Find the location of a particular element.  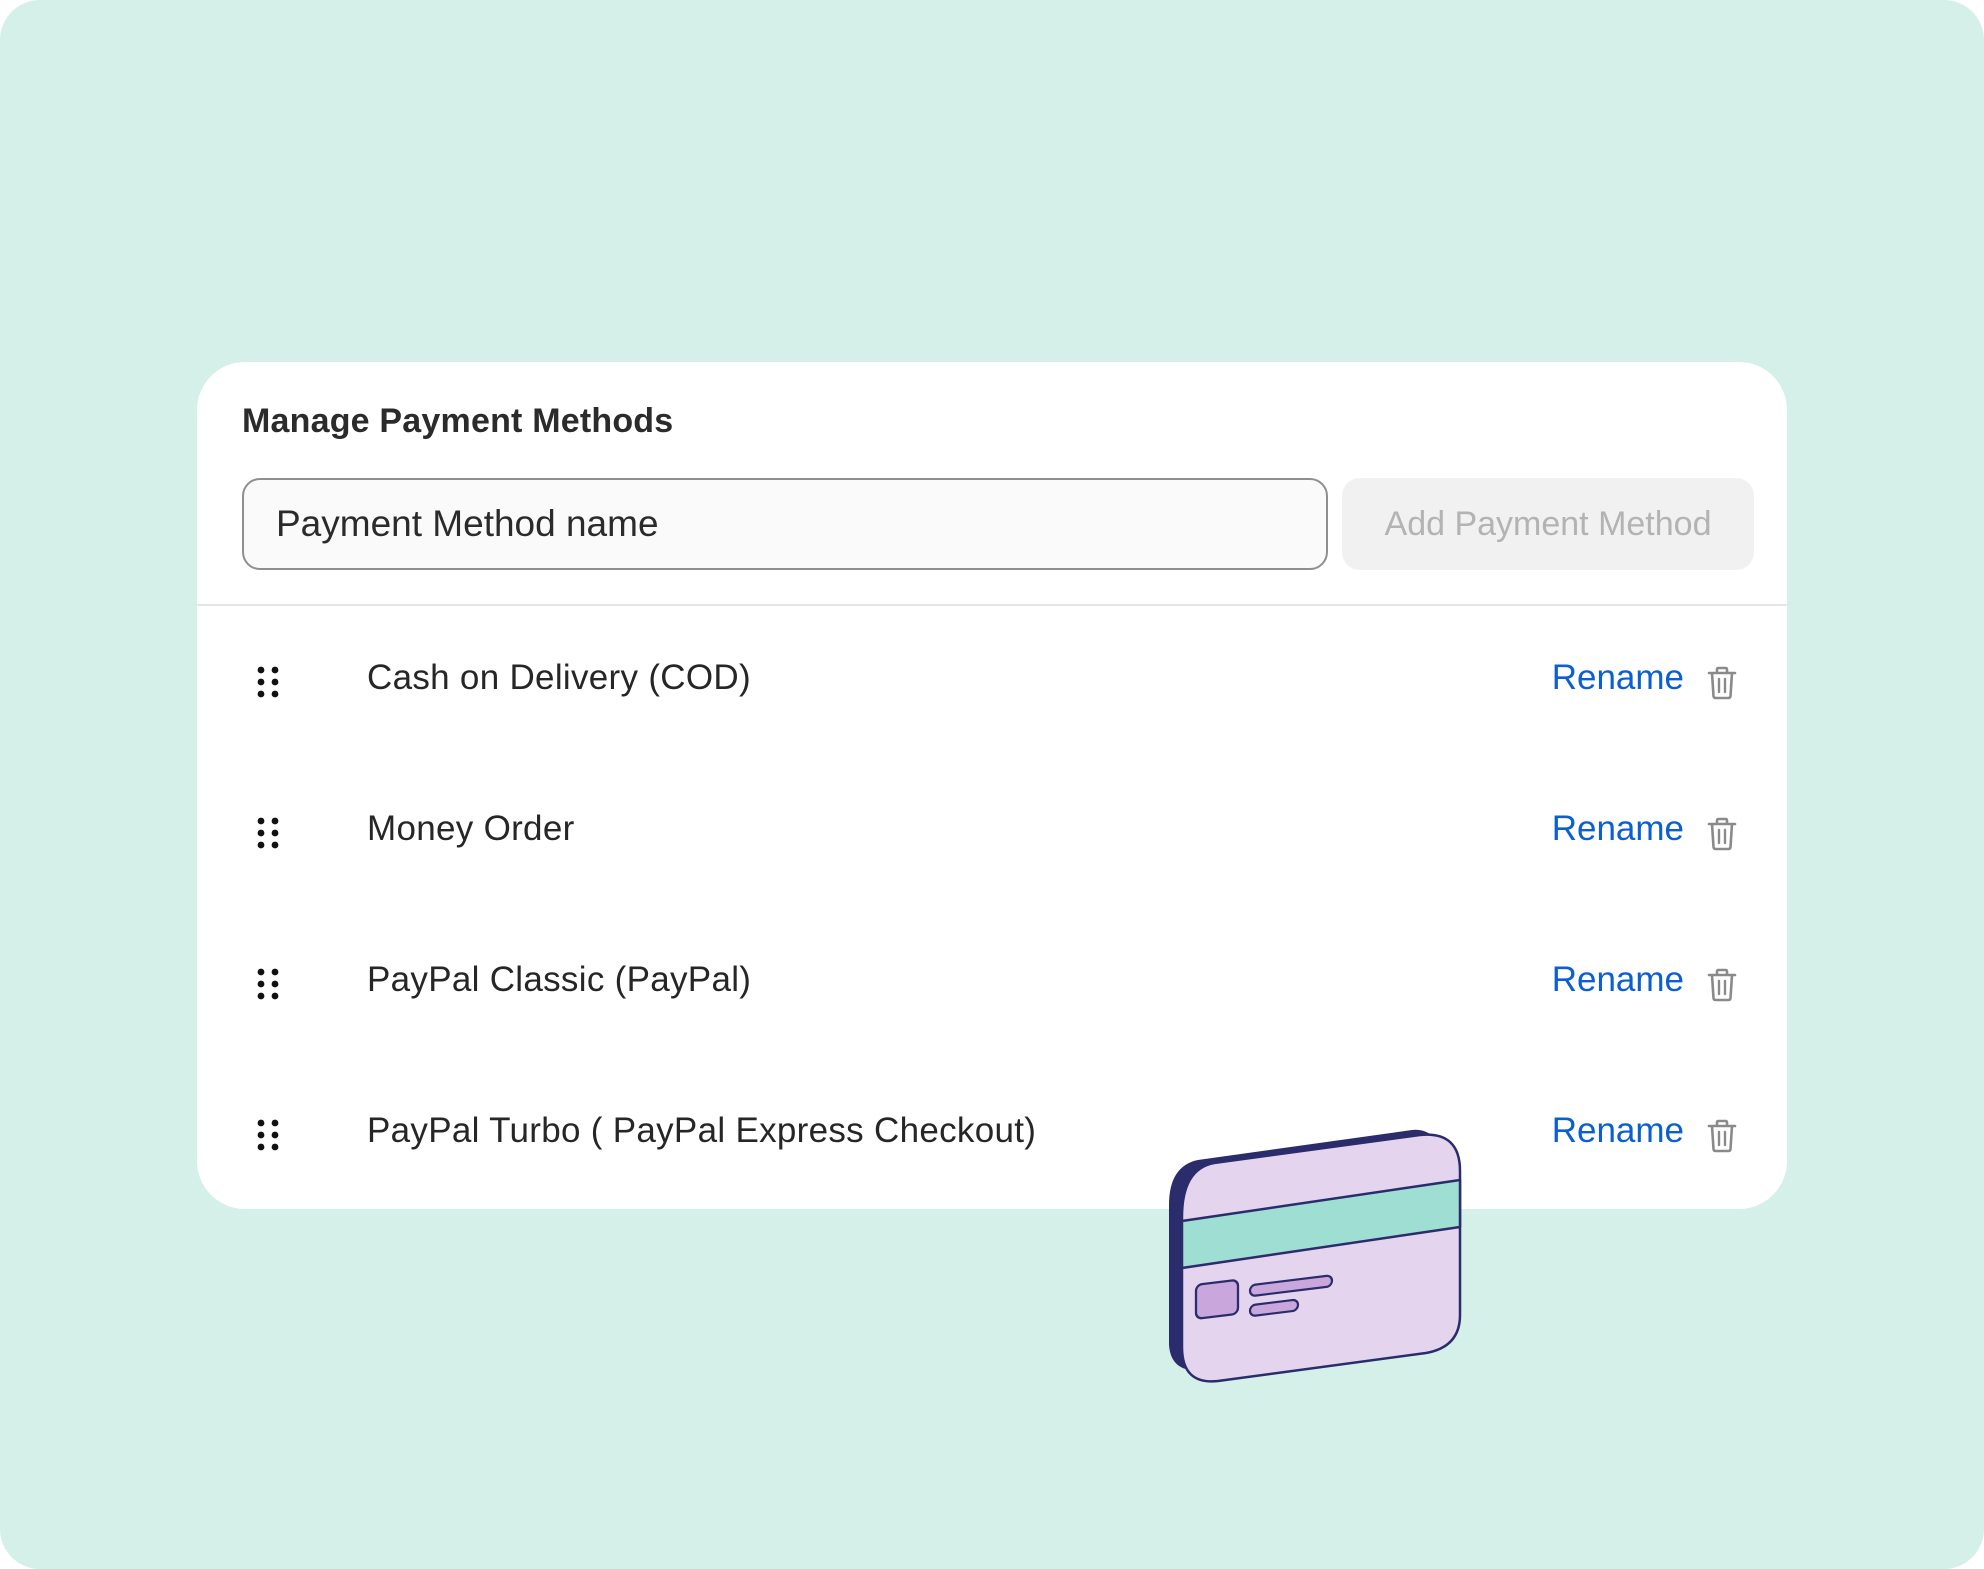

payment-method-row: PayPal Classic (PayPal) Rename is located at coordinates (992, 983).